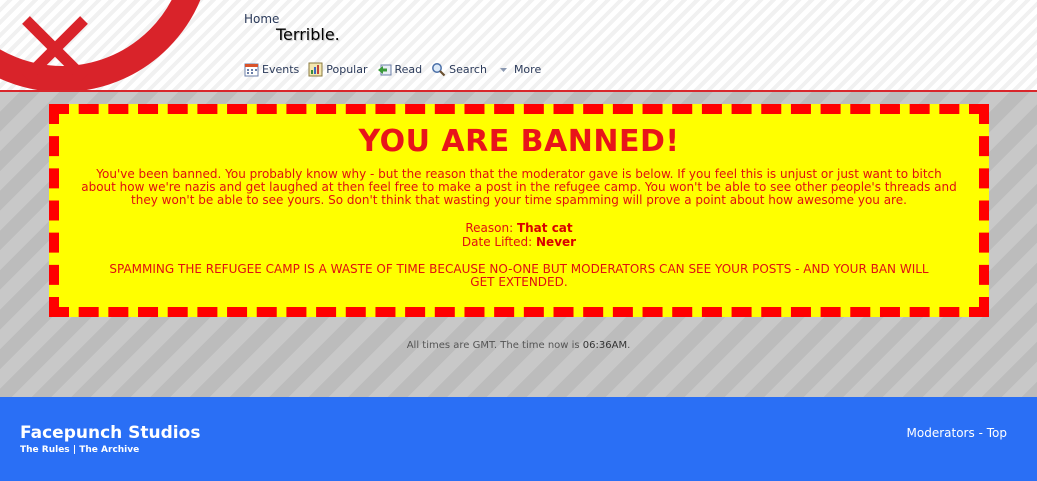 The width and height of the screenshot is (1037, 481). What do you see at coordinates (110, 433) in the screenshot?
I see `footer-title: Facepunch Studios` at bounding box center [110, 433].